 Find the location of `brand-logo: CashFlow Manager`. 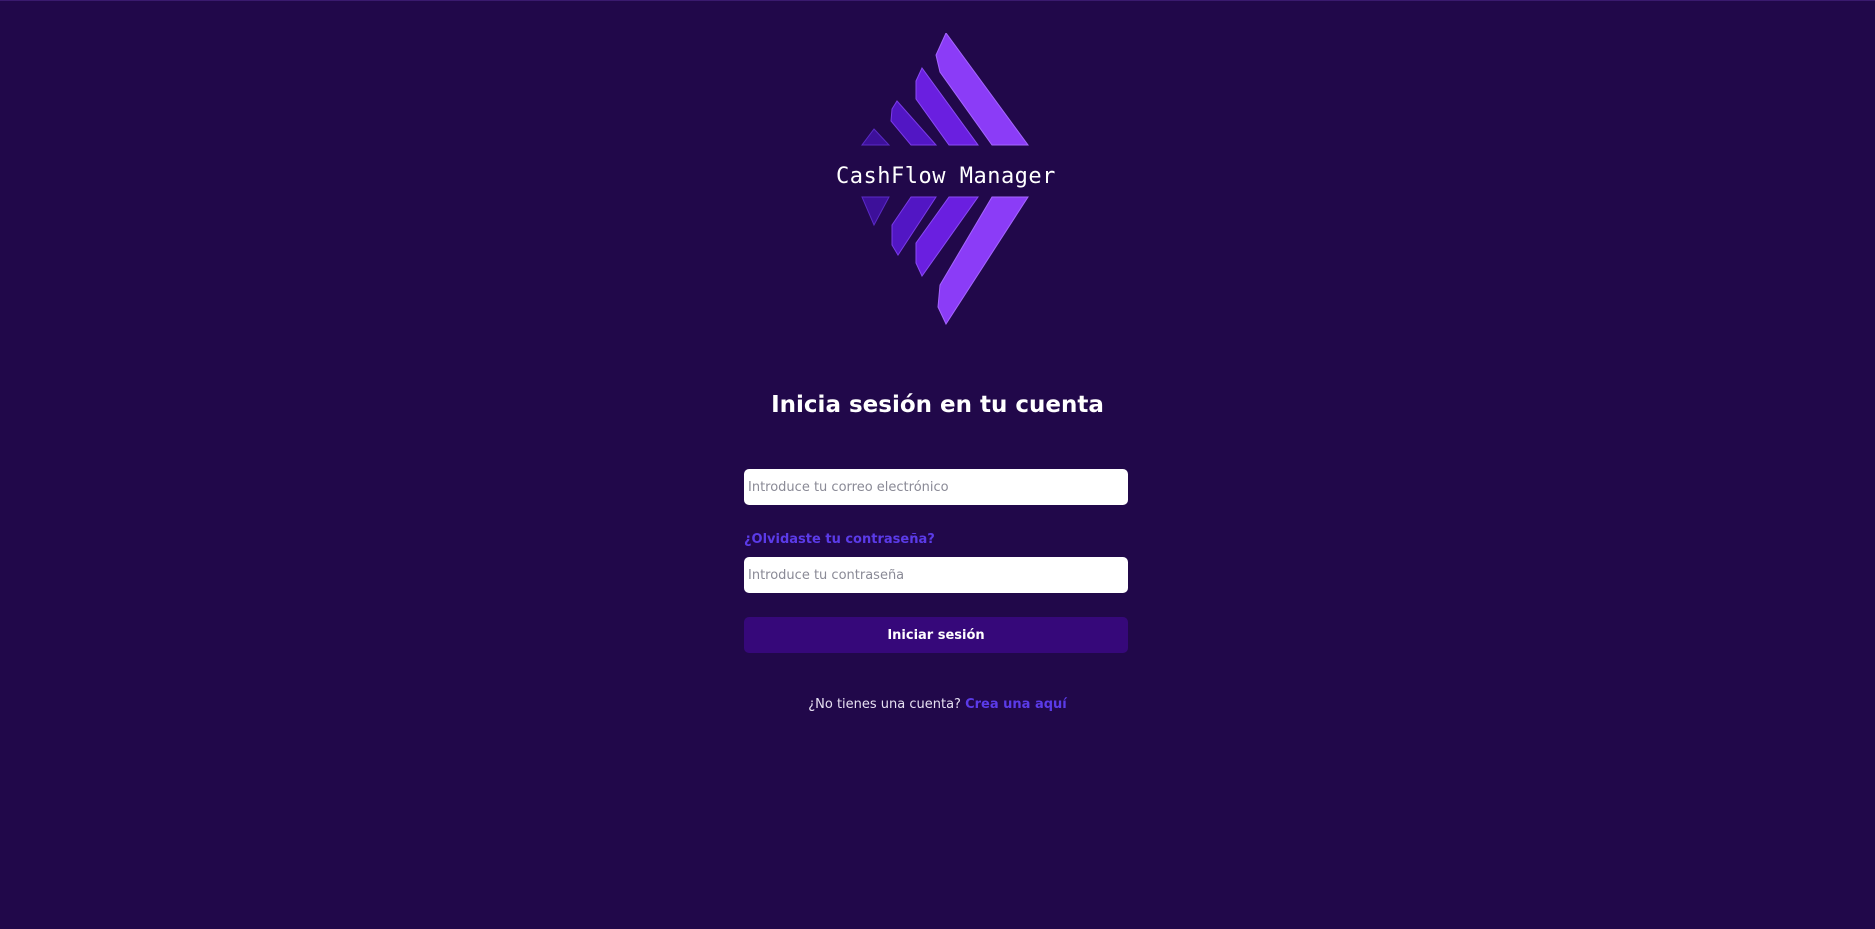

brand-logo: CashFlow Manager is located at coordinates (946, 179).